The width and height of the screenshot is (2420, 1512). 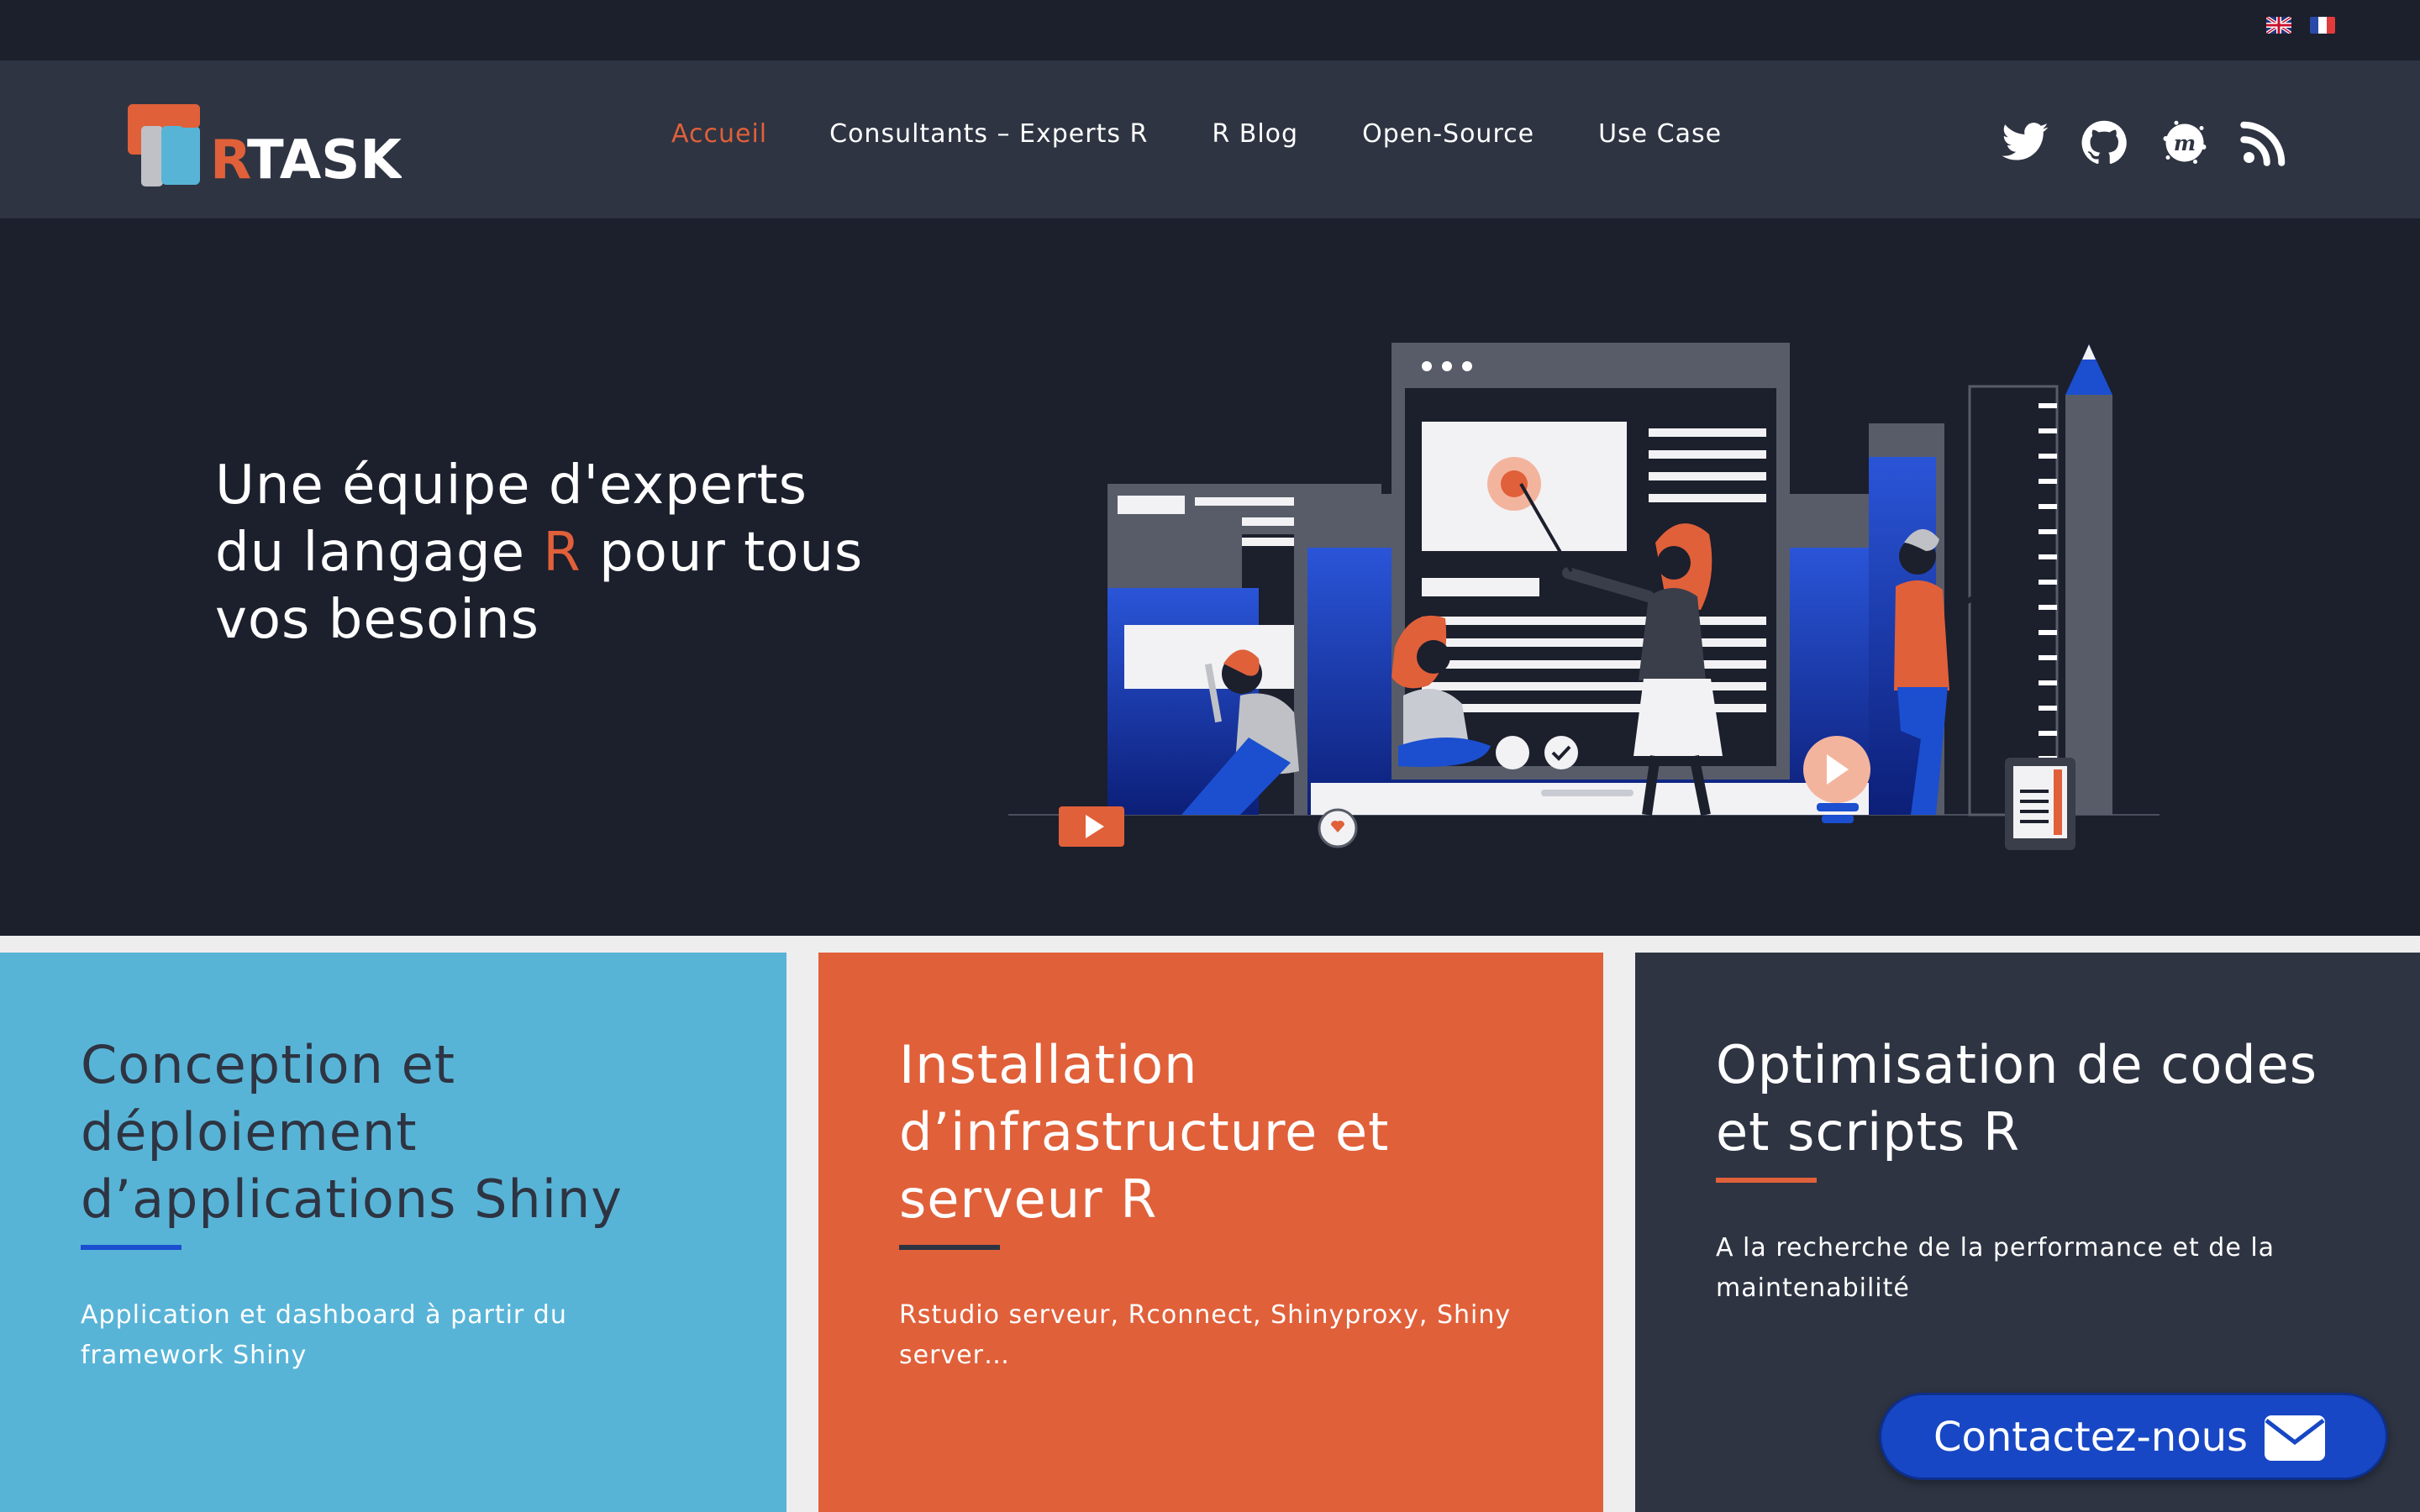 What do you see at coordinates (2052, 1099) in the screenshot?
I see `card-title: Optimisation de codes et scripts R` at bounding box center [2052, 1099].